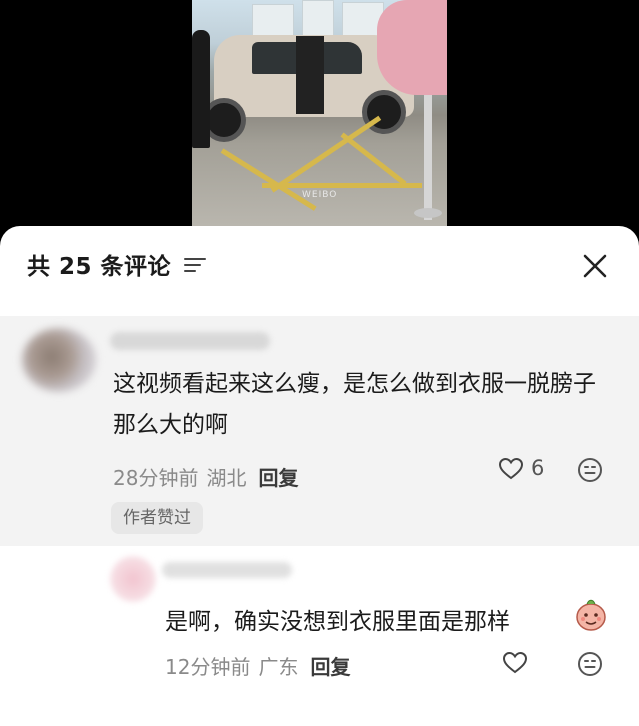 The width and height of the screenshot is (639, 726). Describe the element at coordinates (428, 213) in the screenshot. I see `video-pole-base` at that location.